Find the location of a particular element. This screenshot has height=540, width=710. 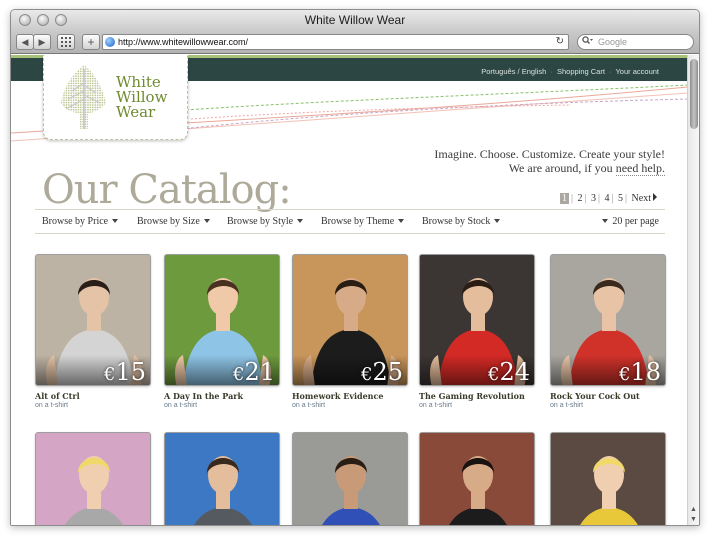

page-1-link: 1 is located at coordinates (564, 198).